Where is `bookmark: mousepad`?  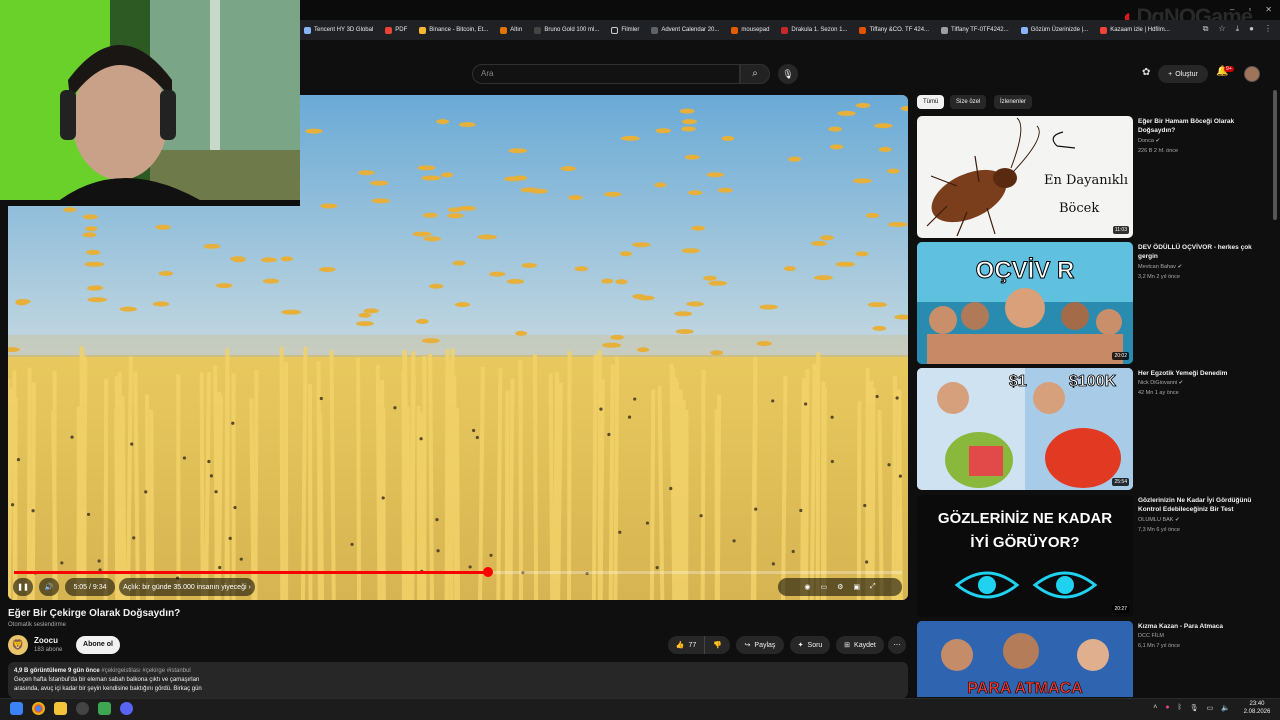 bookmark: mousepad is located at coordinates (750, 30).